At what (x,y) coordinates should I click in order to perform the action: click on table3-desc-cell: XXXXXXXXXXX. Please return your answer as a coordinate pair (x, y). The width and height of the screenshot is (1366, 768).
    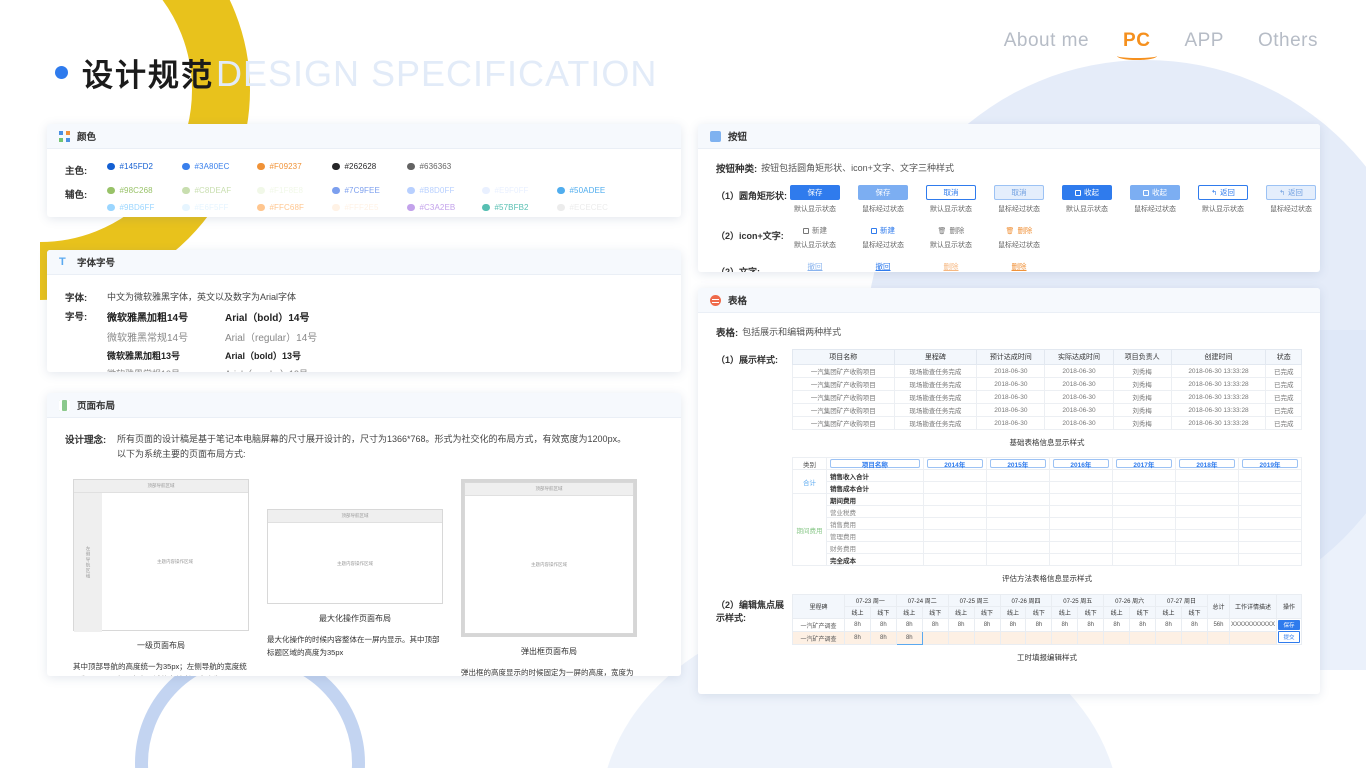
    Looking at the image, I should click on (1253, 625).